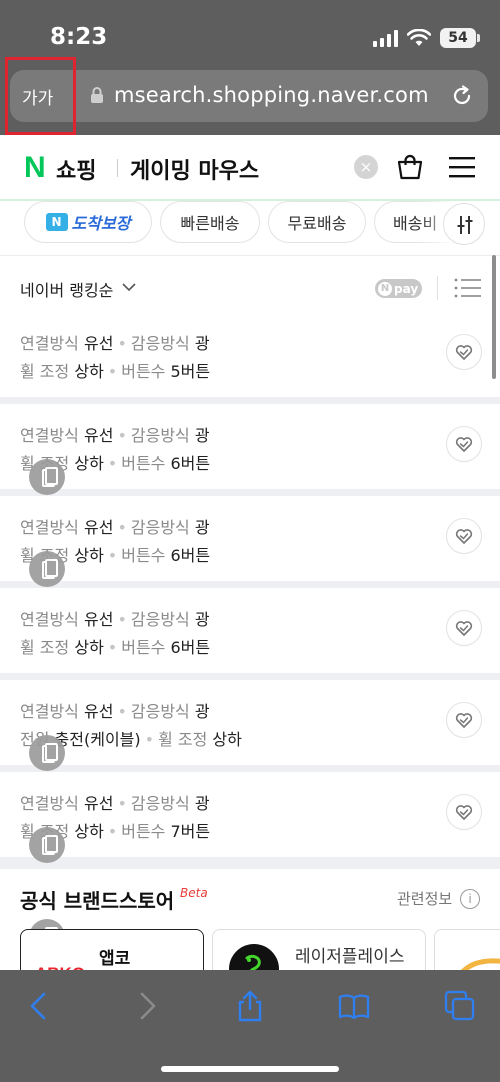 This screenshot has width=500, height=1082. What do you see at coordinates (40, 1006) in the screenshot?
I see `back-icon` at bounding box center [40, 1006].